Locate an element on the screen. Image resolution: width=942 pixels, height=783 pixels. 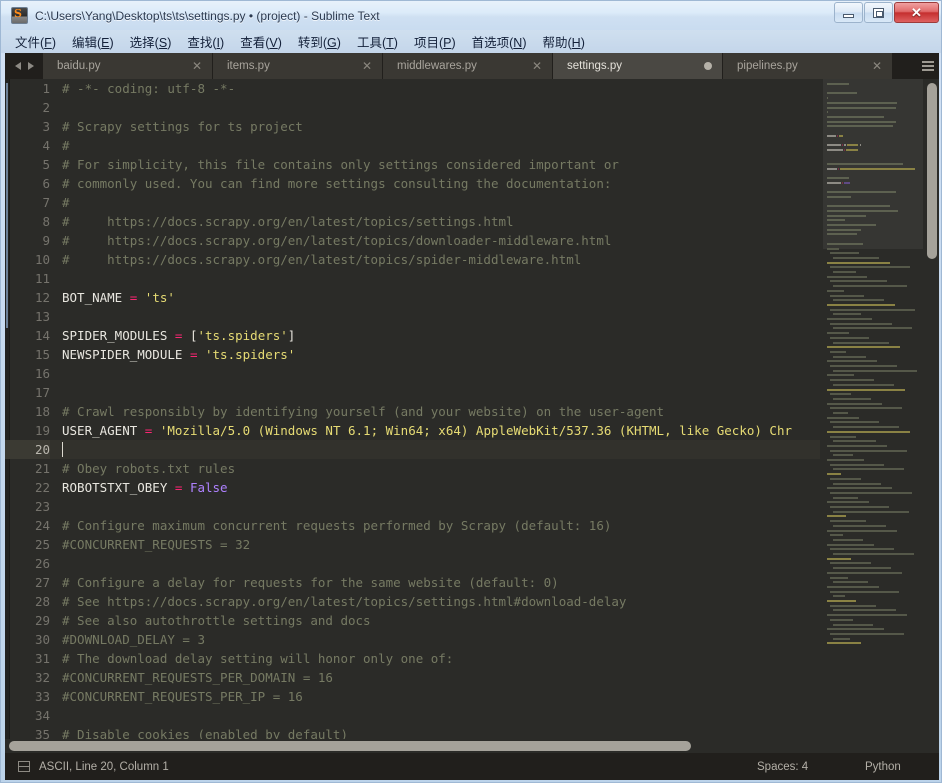
code-line: 23 is located at coordinates (412, 506).